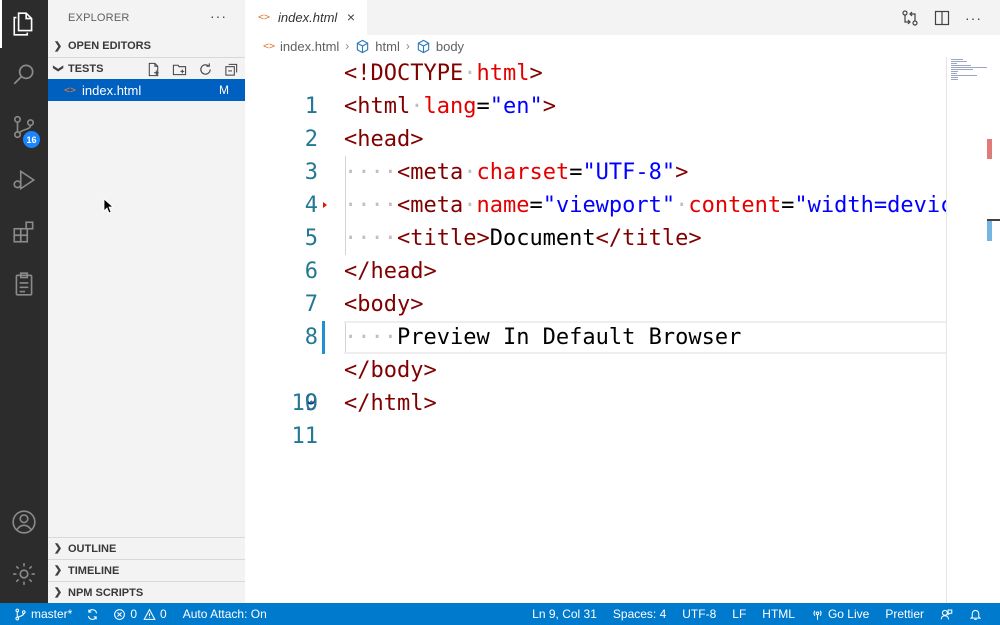 Image resolution: width=1000 pixels, height=625 pixels. What do you see at coordinates (24, 232) in the screenshot?
I see `extensions-icon` at bounding box center [24, 232].